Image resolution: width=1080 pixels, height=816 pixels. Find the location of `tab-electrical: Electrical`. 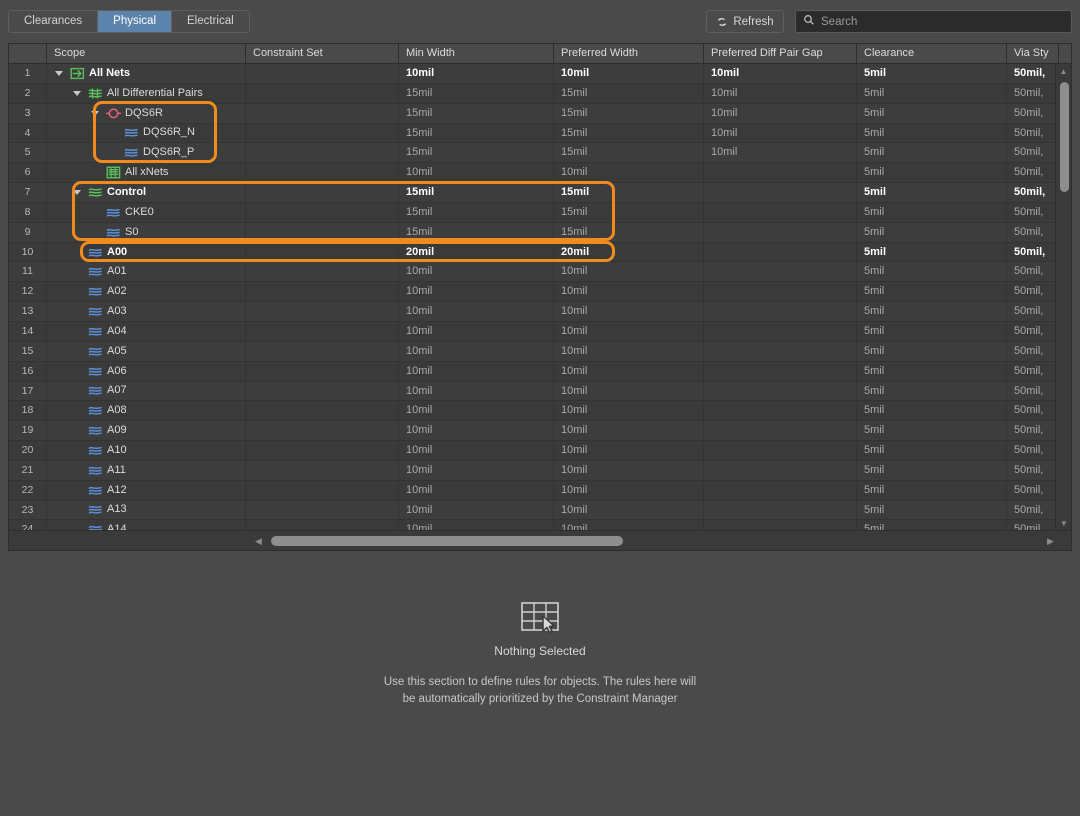

tab-electrical: Electrical is located at coordinates (210, 21).